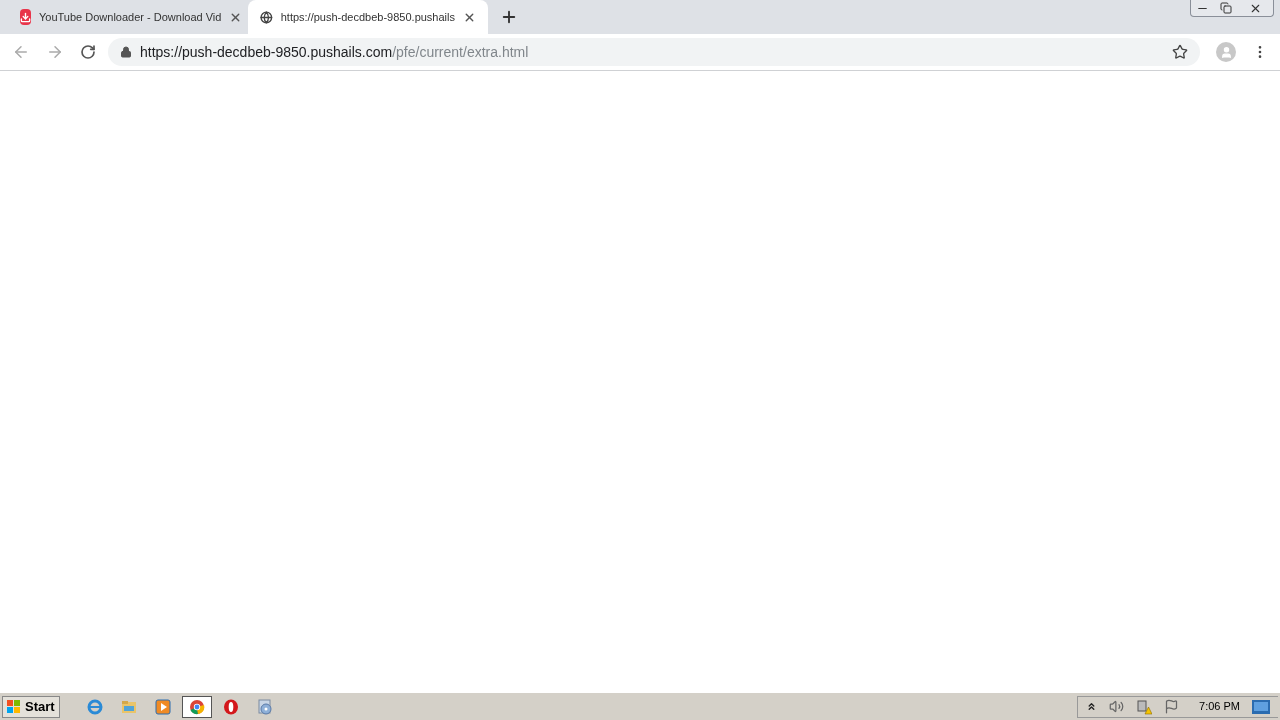  Describe the element at coordinates (264, 706) in the screenshot. I see `installer-icon` at that location.